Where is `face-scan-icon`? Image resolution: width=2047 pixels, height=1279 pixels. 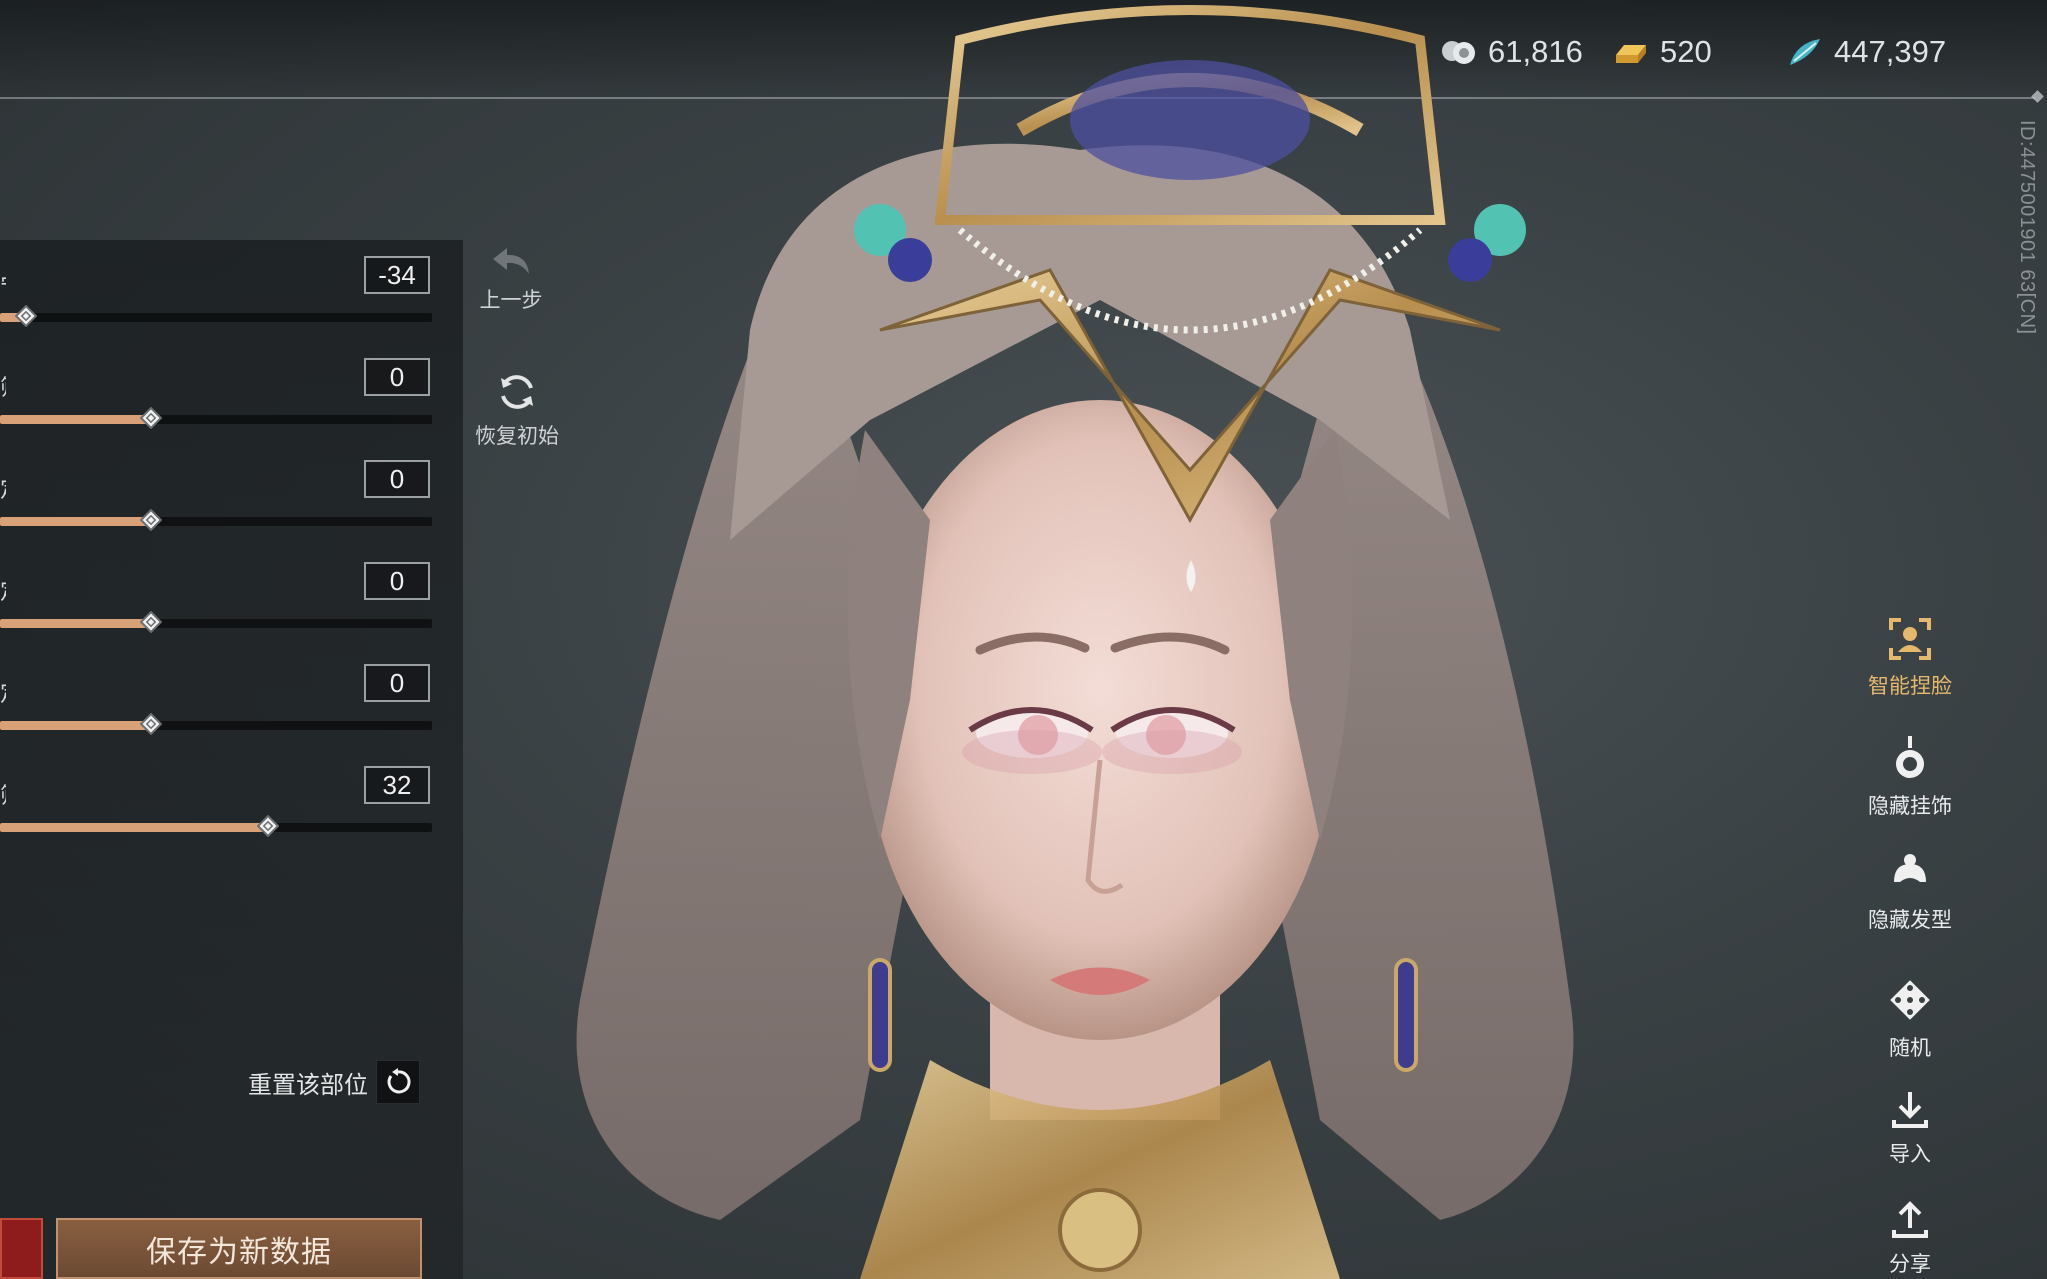 face-scan-icon is located at coordinates (1910, 639).